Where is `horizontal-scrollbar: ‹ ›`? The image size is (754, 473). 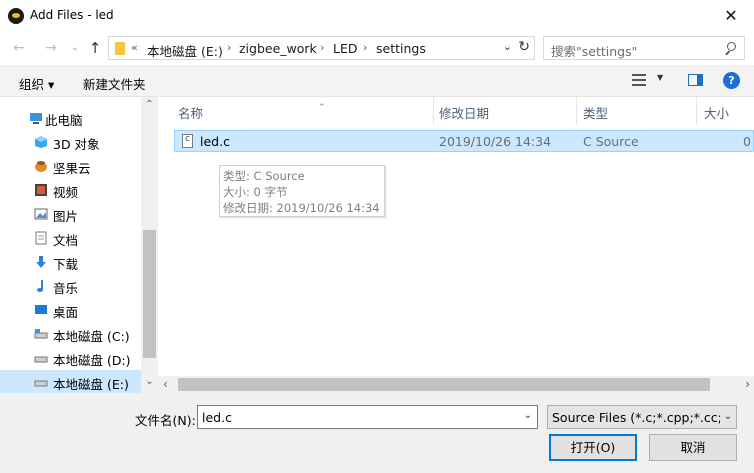 horizontal-scrollbar: ‹ › is located at coordinates (456, 384).